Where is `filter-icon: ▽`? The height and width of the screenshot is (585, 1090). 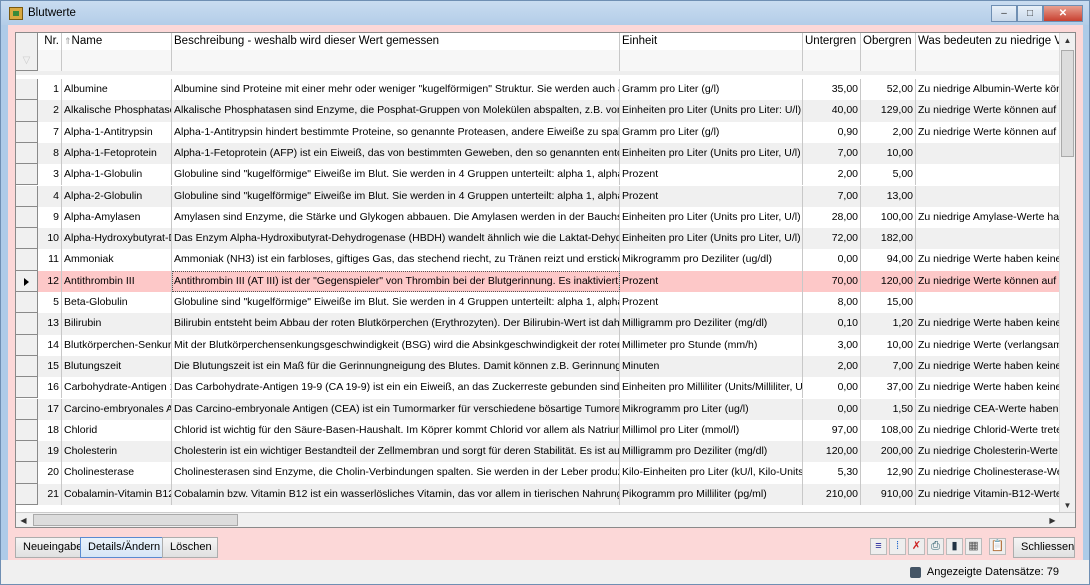 filter-icon: ▽ is located at coordinates (27, 60).